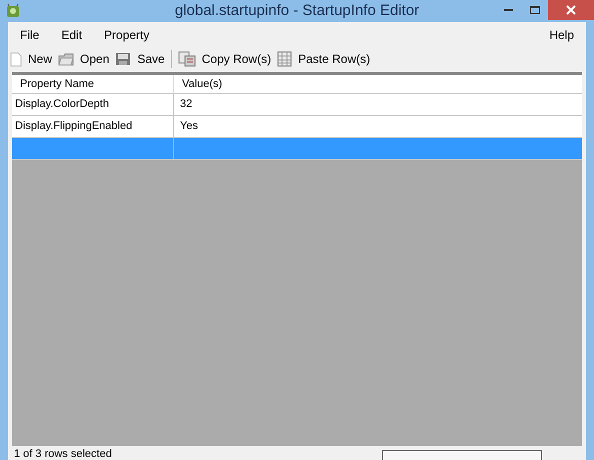 The image size is (594, 460). I want to click on toolbar-button: Open, so click(84, 59).